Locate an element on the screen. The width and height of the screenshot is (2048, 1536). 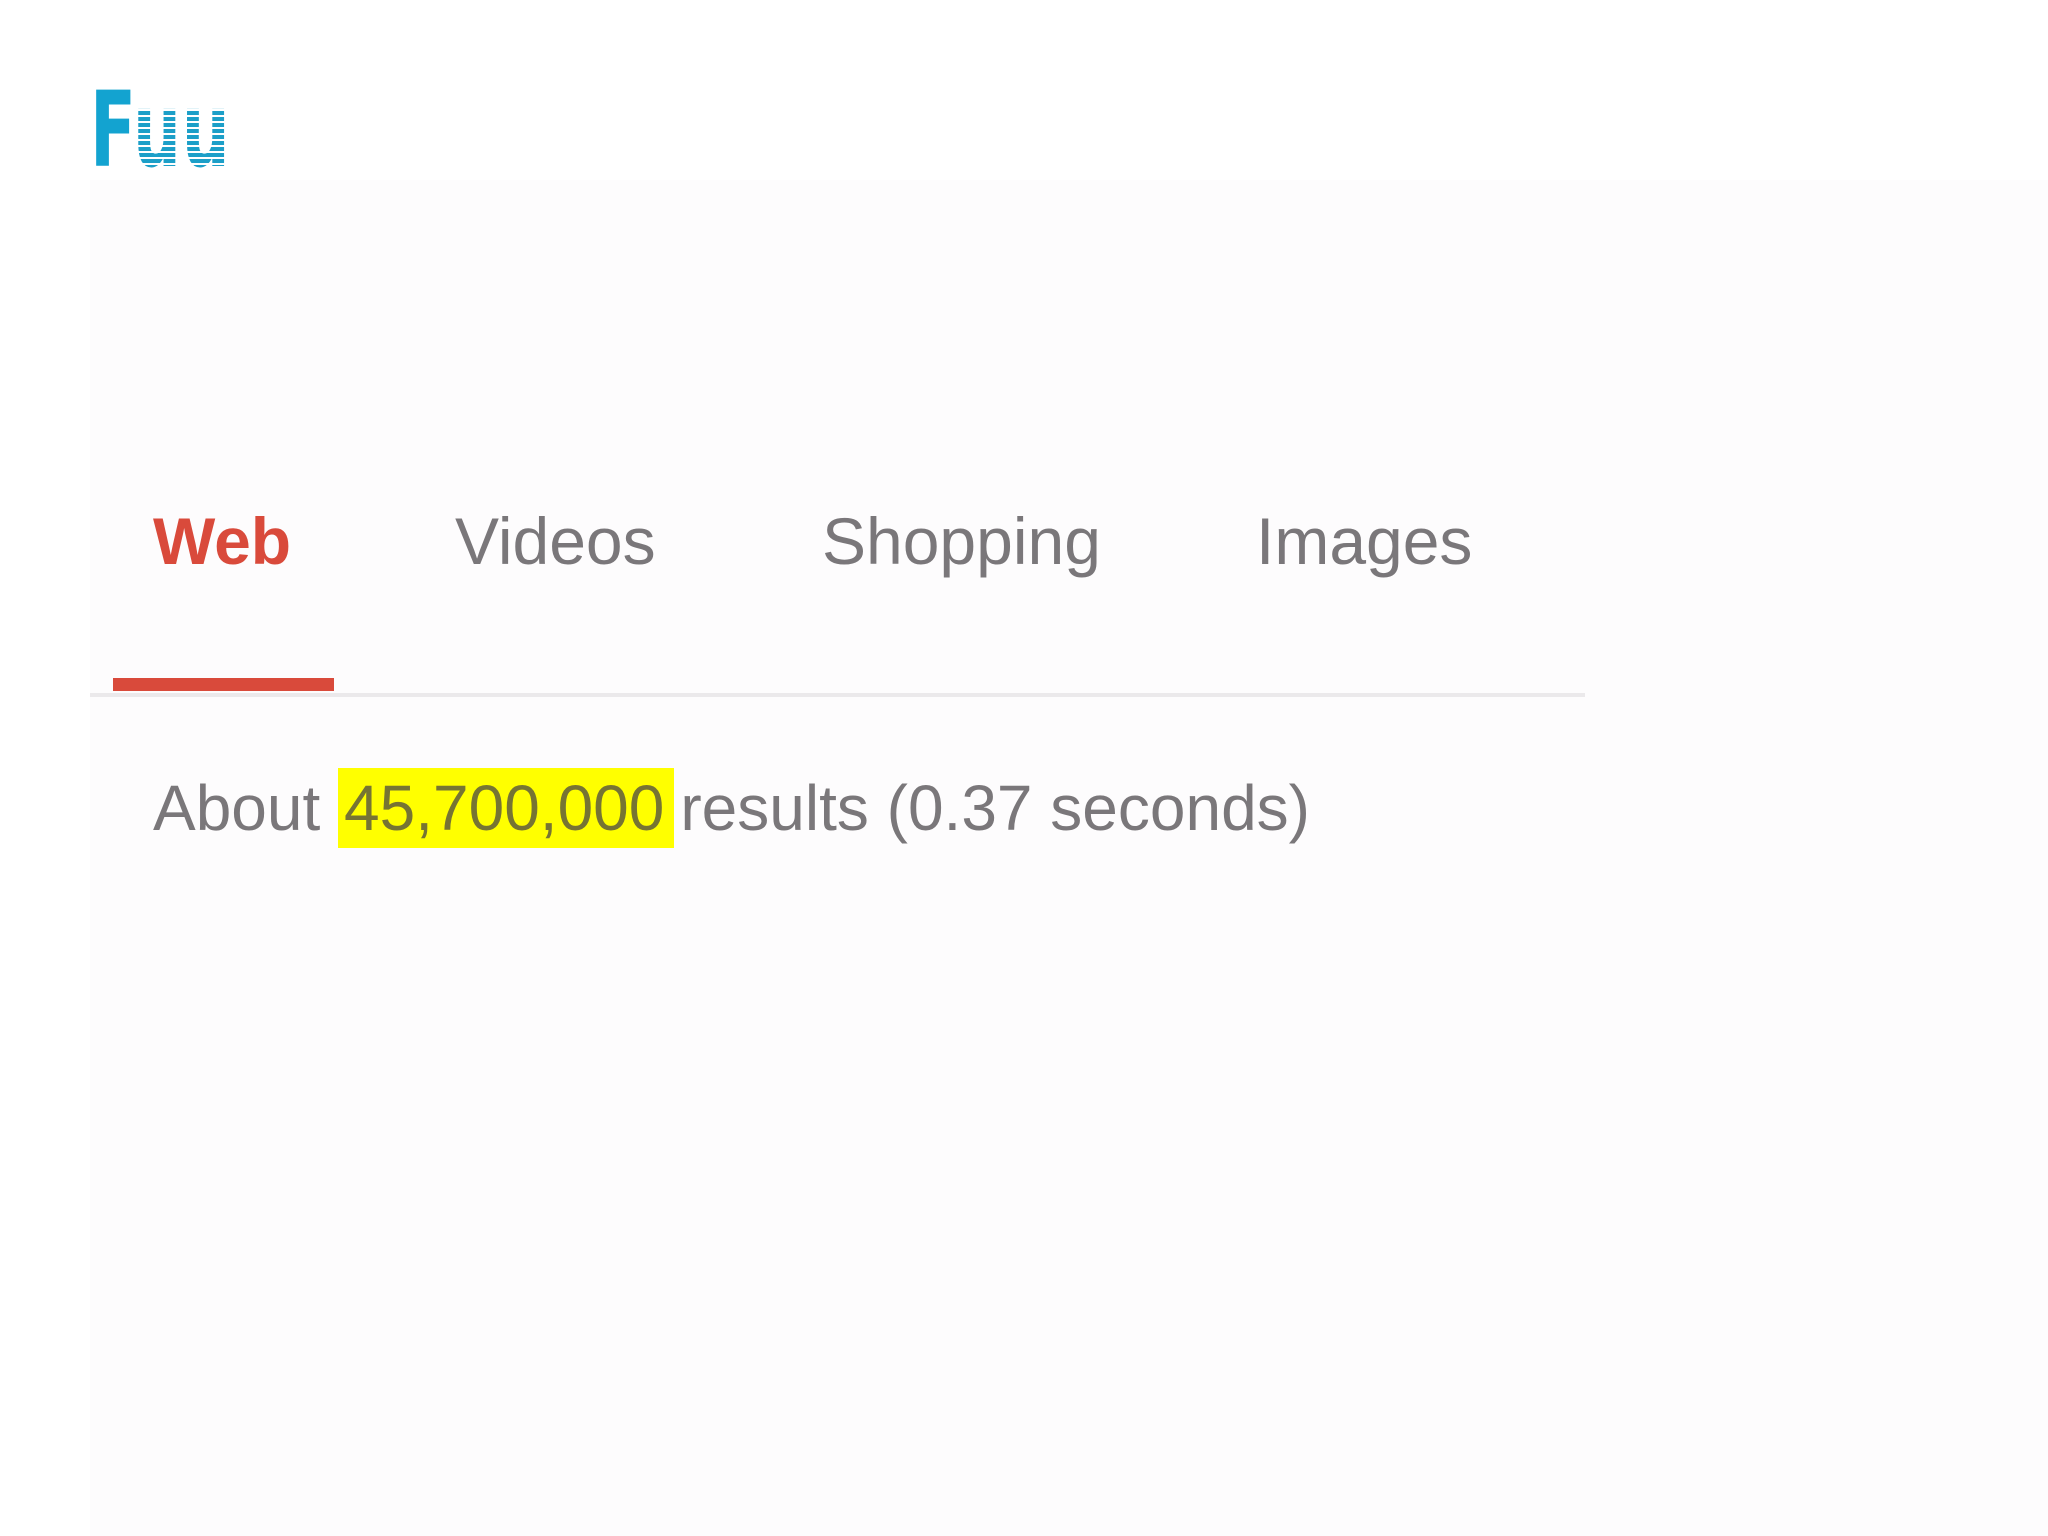
result-stats-prefix: About is located at coordinates (237, 808).